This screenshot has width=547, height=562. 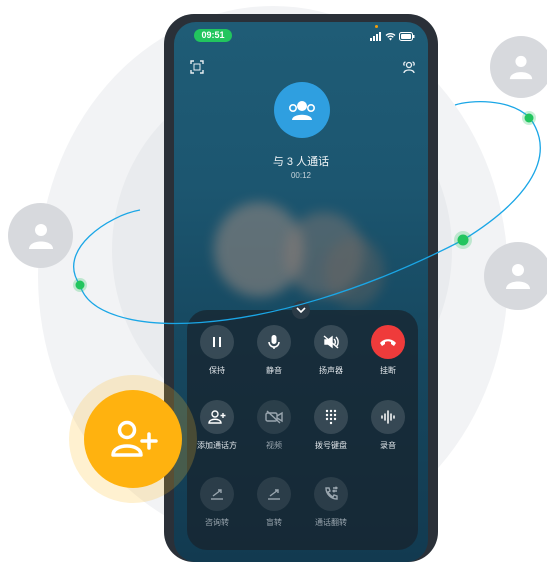 I want to click on add-person-icon, so click(x=134, y=438).